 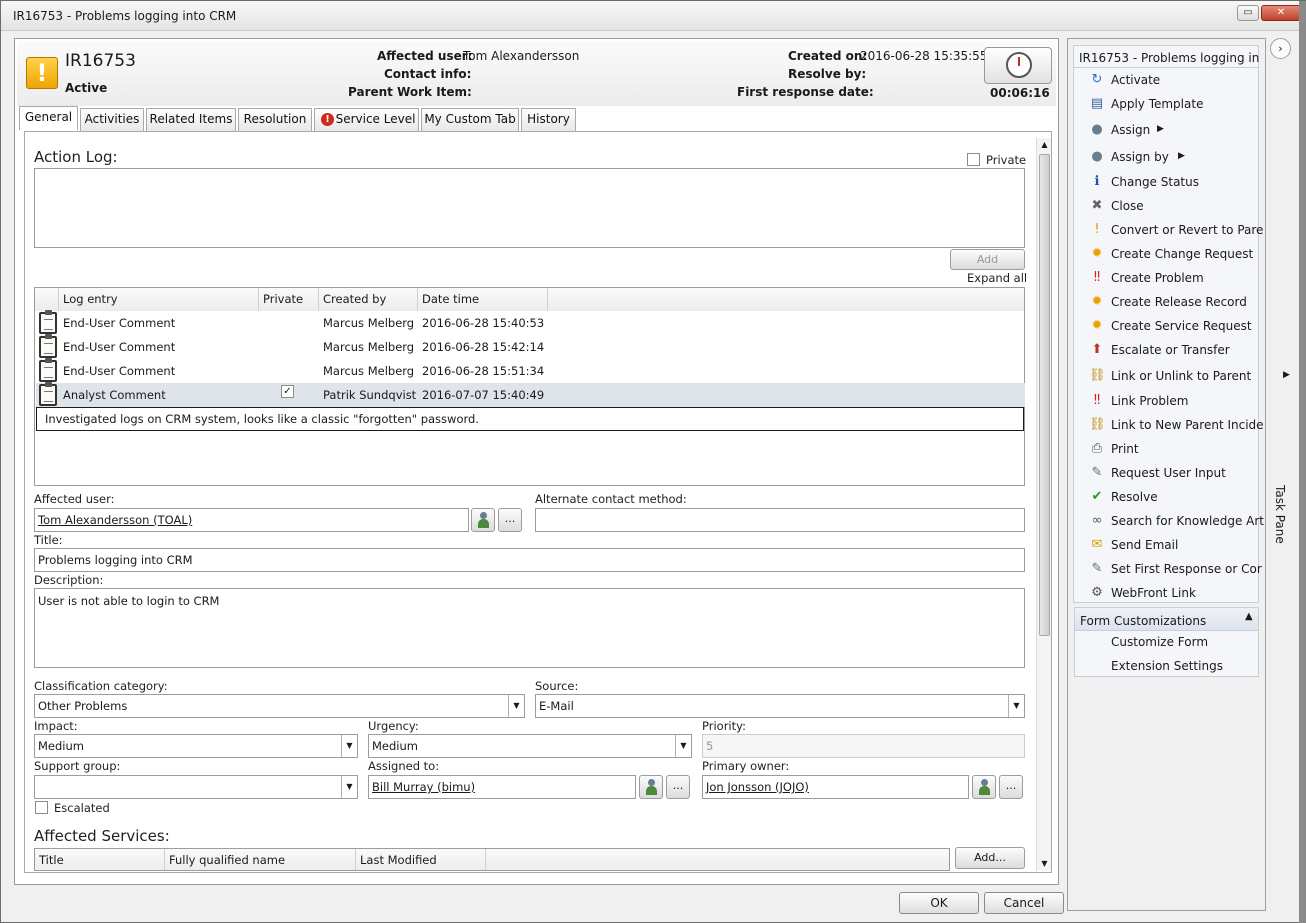 I want to click on content-scrollbar: ▲ ▼, so click(x=1043, y=504).